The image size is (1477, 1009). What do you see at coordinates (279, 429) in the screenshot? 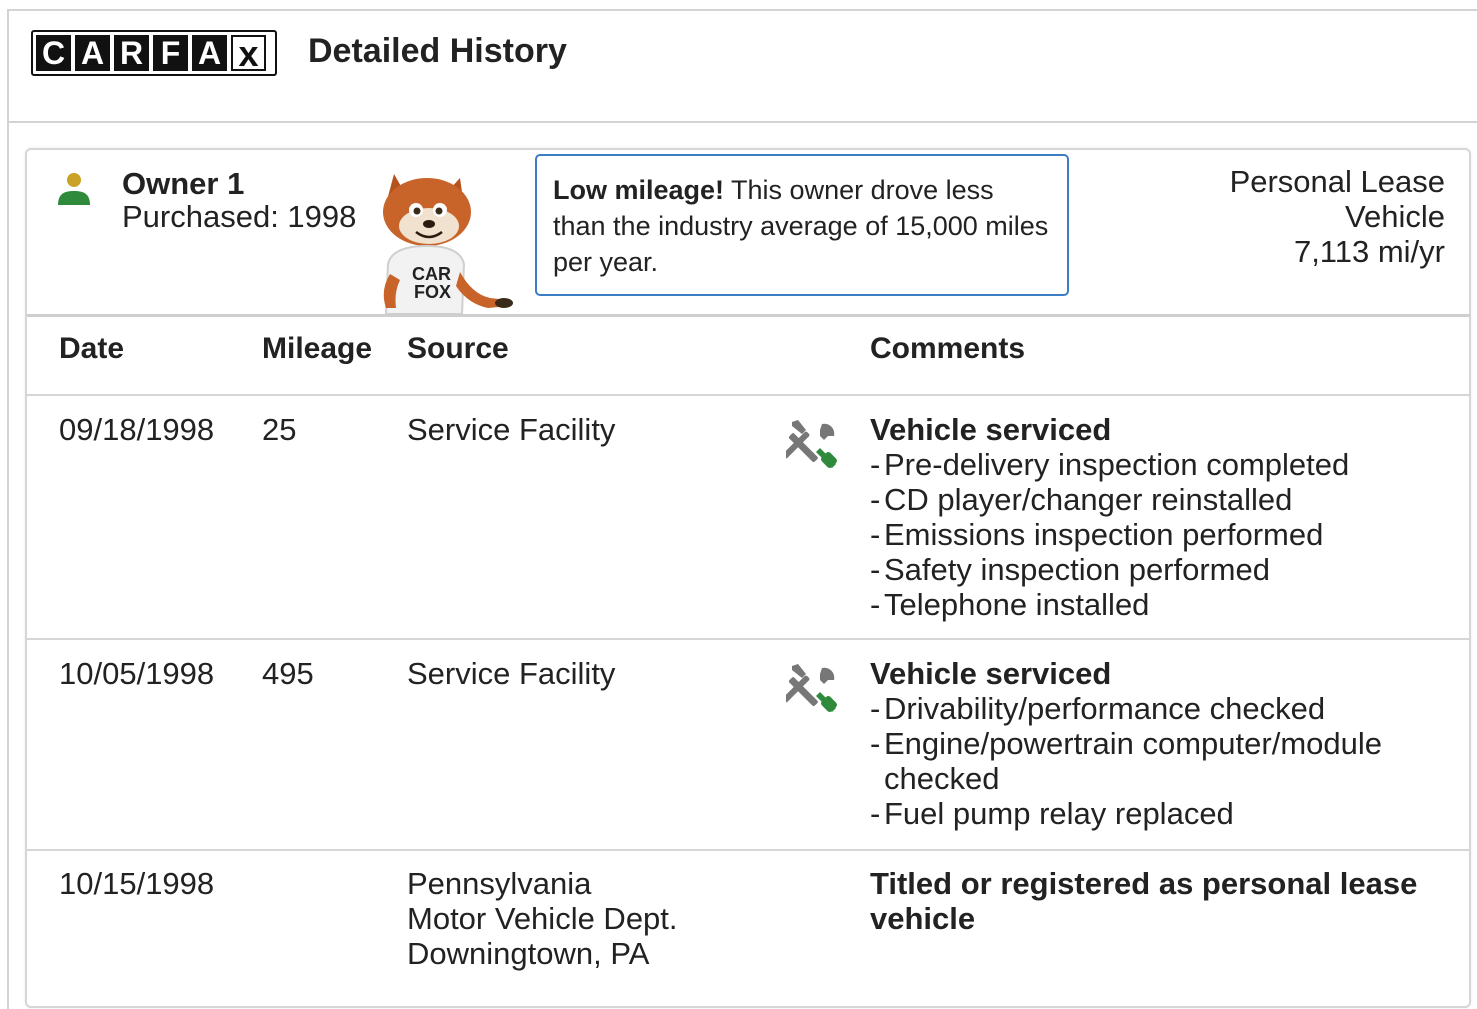
I see `row-mileage: 25` at bounding box center [279, 429].